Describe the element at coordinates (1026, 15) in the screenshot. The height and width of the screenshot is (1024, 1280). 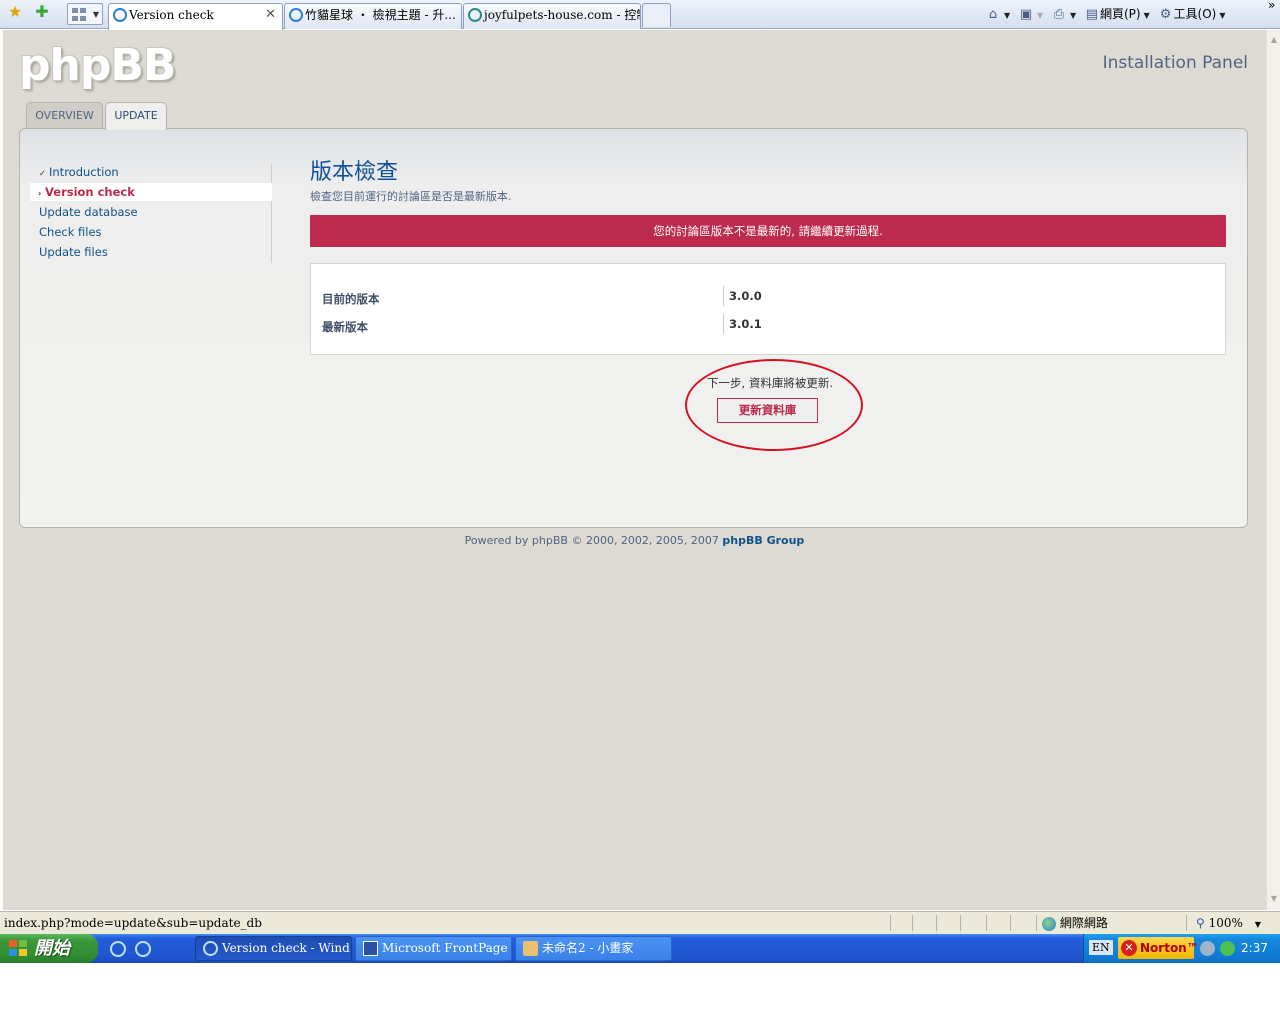
I see `rss-feed-icon: ▣` at that location.